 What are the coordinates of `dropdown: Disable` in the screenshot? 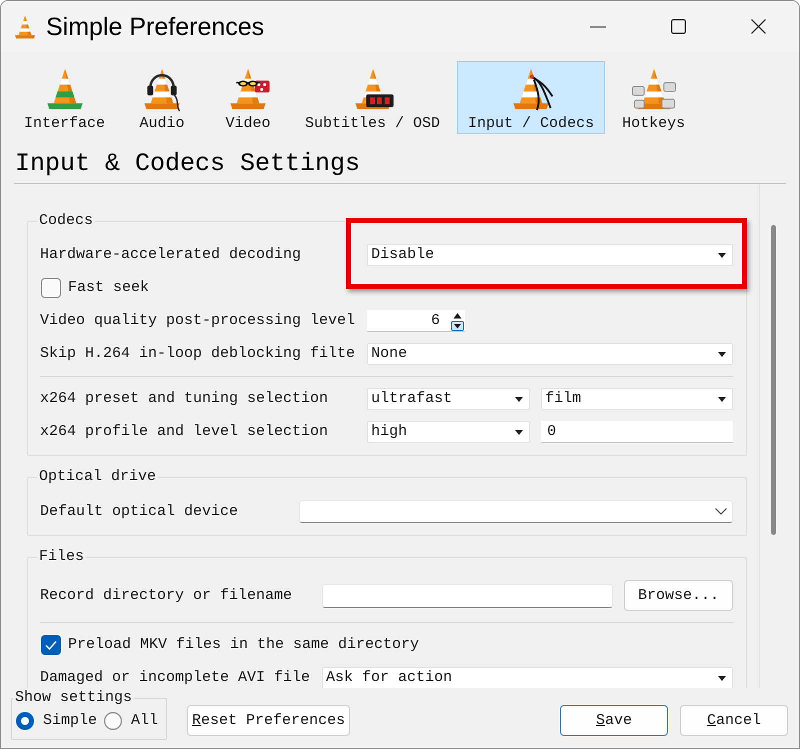 It's located at (550, 255).